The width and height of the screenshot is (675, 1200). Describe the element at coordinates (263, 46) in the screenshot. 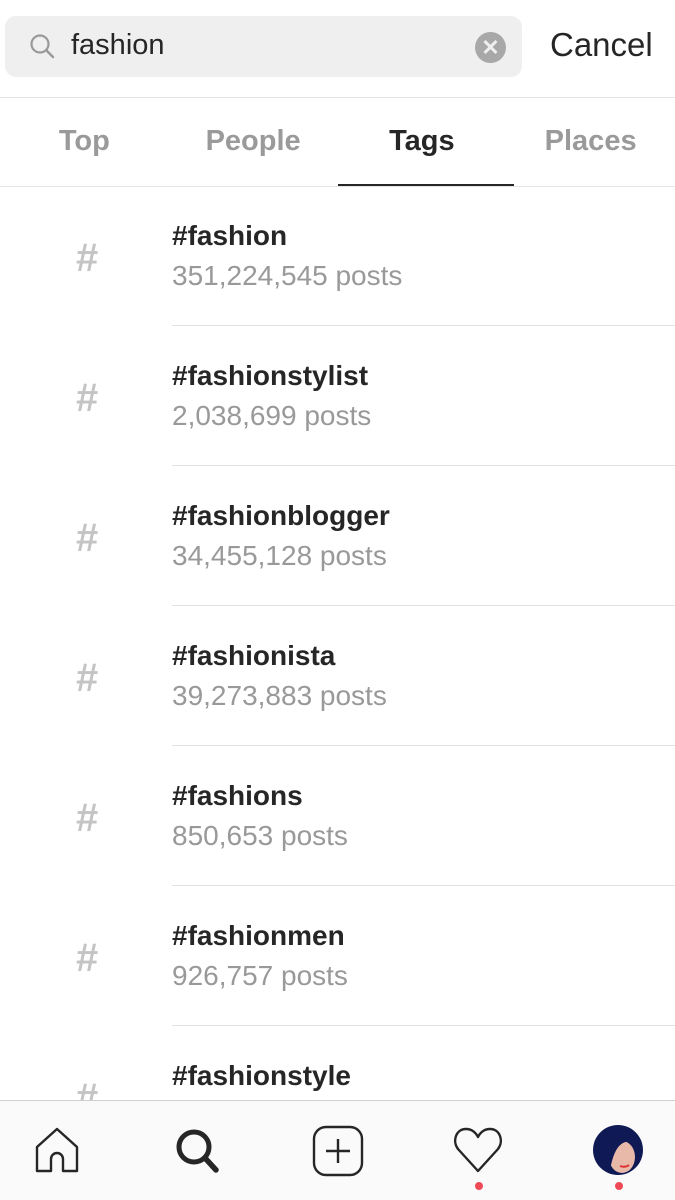

I see `search-input: fashion ✕` at that location.